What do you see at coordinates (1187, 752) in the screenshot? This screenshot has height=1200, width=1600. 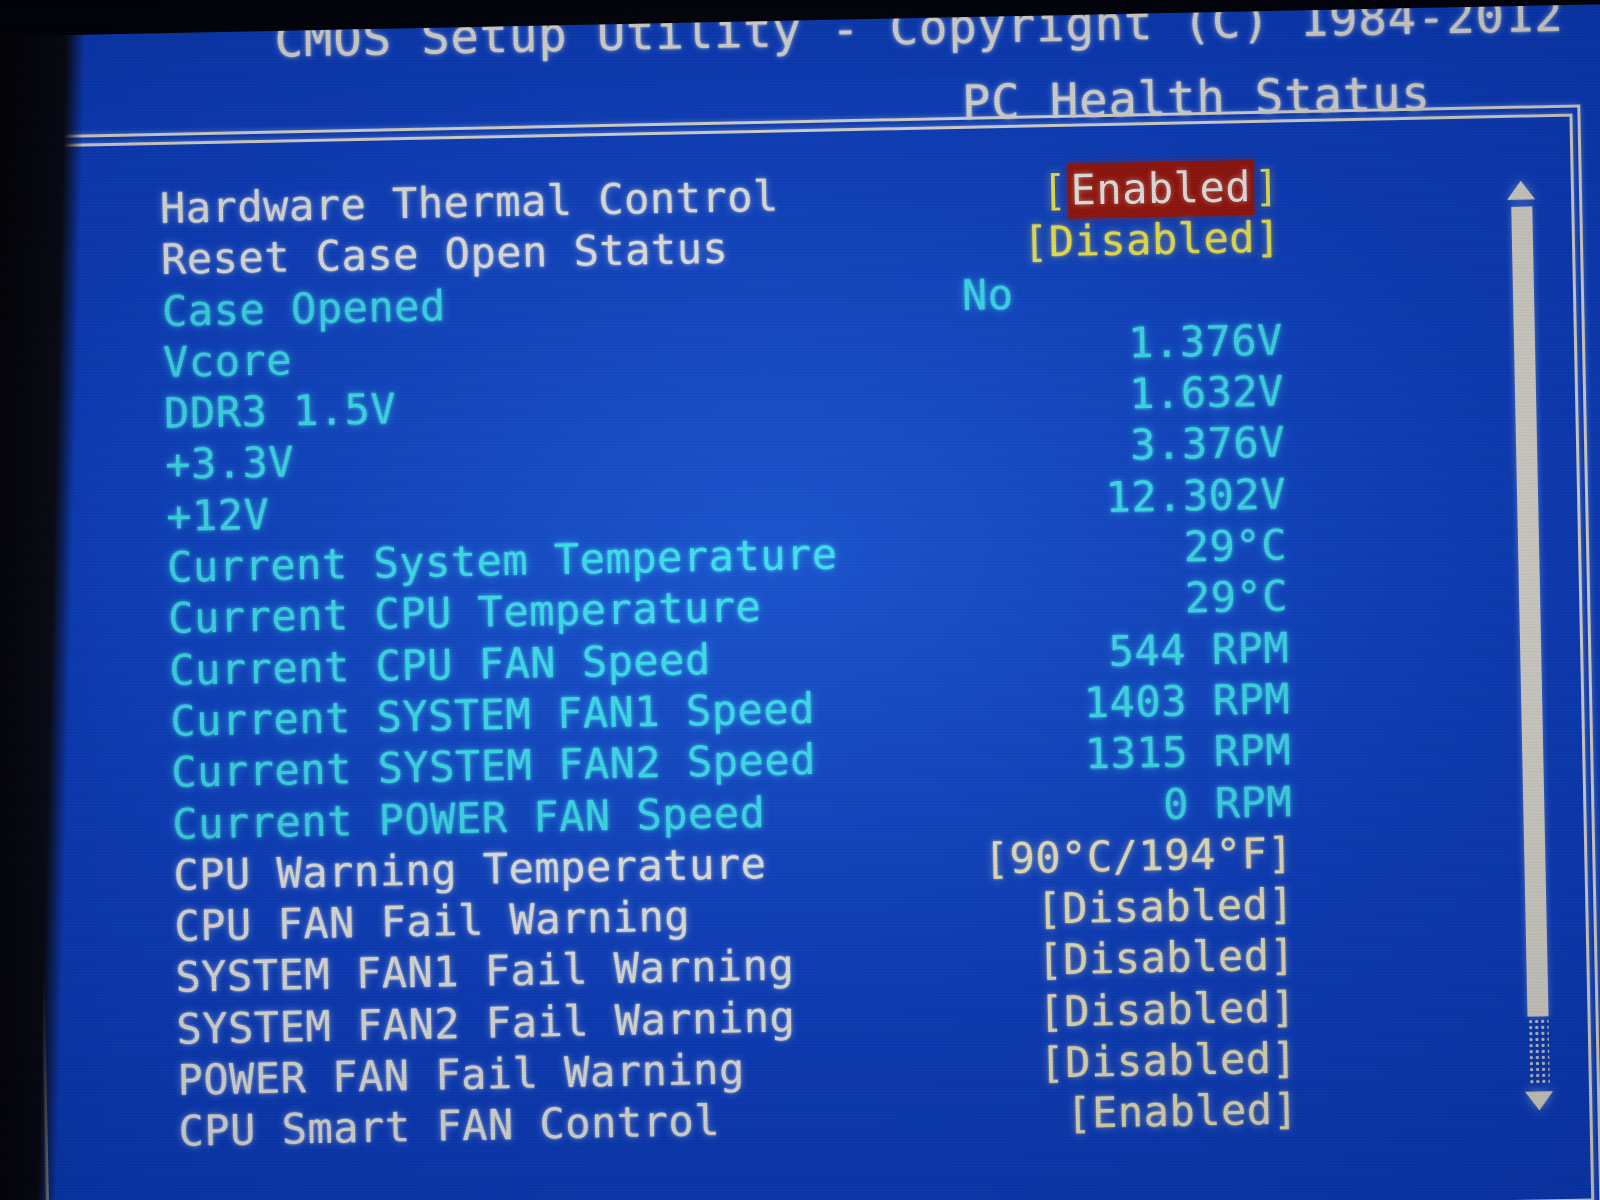 I see `settings-row-value: 1315 RPM` at bounding box center [1187, 752].